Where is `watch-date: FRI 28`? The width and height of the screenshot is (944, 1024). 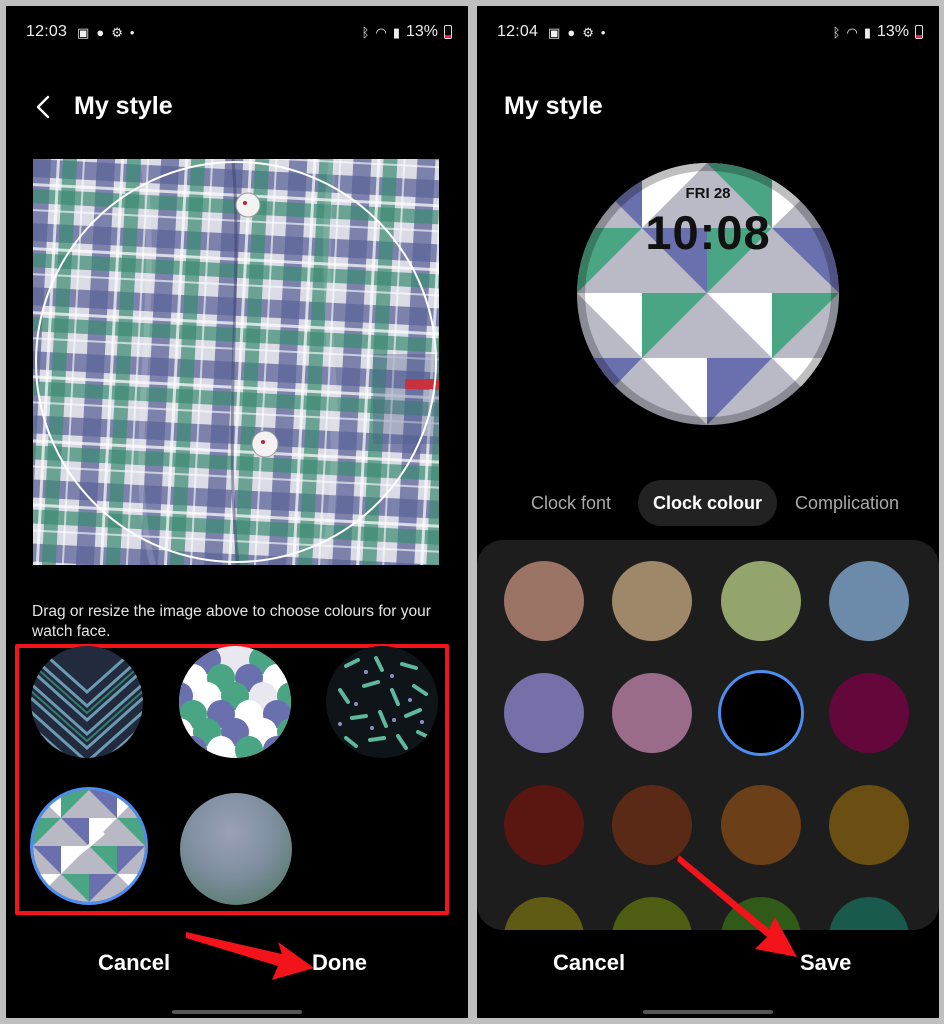
watch-date: FRI 28 is located at coordinates (708, 193).